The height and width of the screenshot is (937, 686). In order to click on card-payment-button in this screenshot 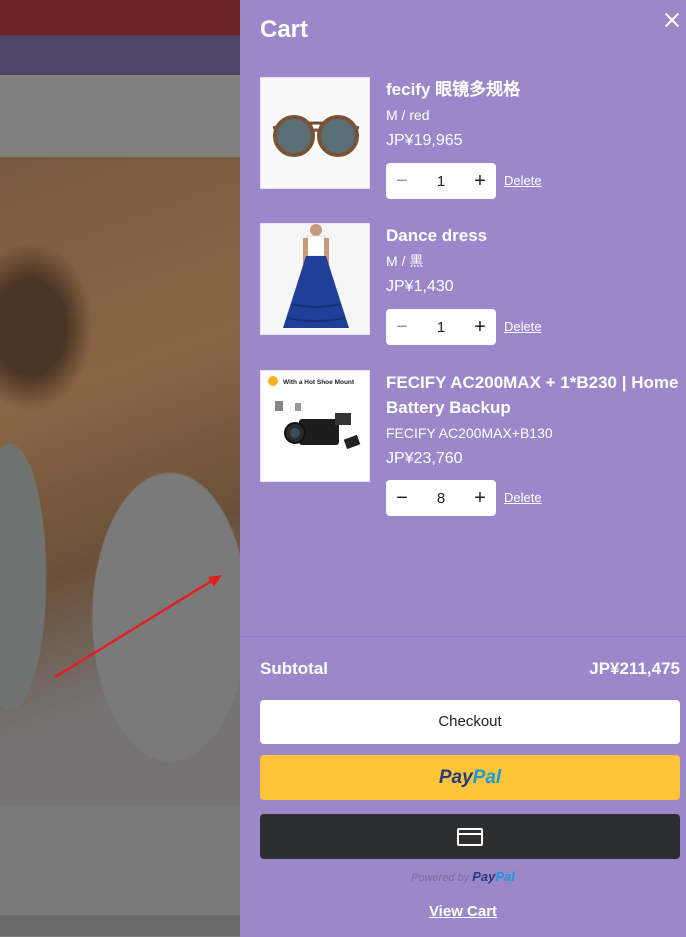, I will do `click(470, 836)`.